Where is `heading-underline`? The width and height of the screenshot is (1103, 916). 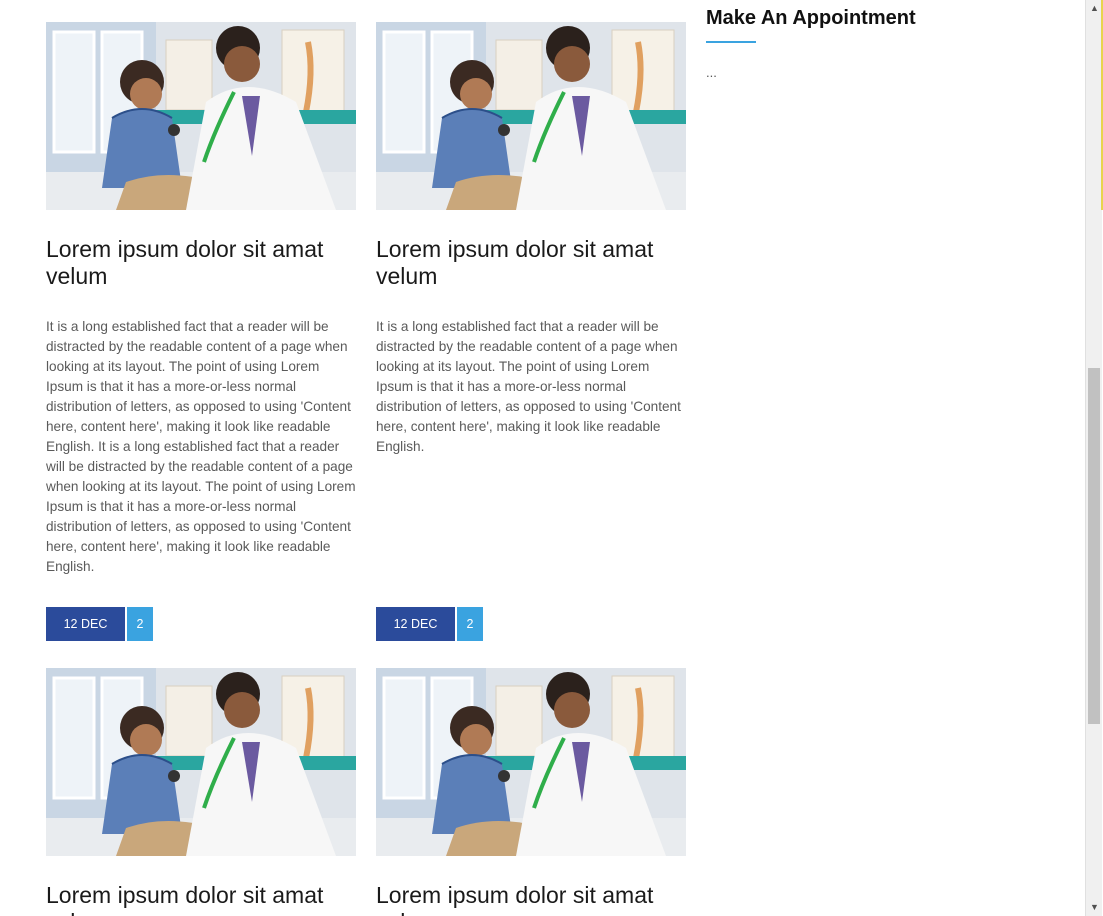
heading-underline is located at coordinates (731, 42).